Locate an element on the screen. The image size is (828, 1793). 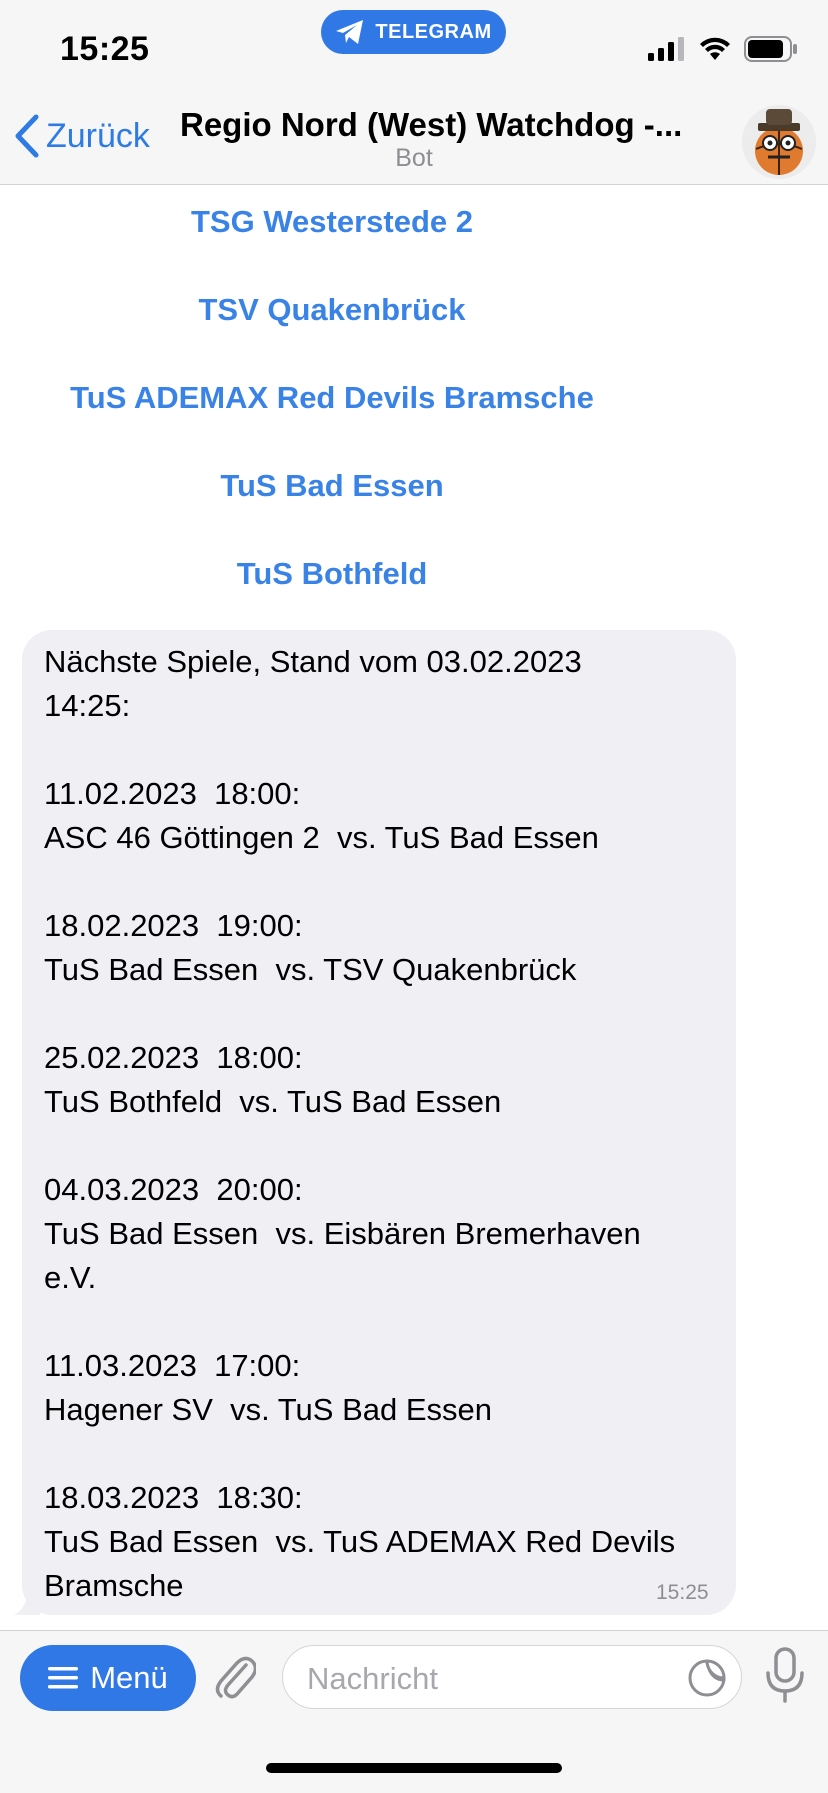
input-bar: Menü is located at coordinates (414, 1711).